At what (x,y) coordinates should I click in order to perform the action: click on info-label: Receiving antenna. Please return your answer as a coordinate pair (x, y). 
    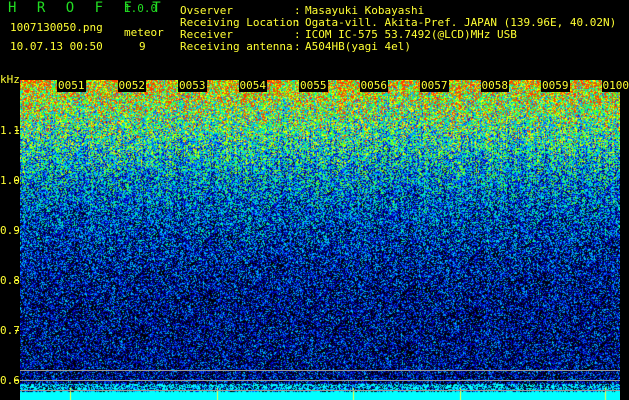
    Looking at the image, I should click on (236, 46).